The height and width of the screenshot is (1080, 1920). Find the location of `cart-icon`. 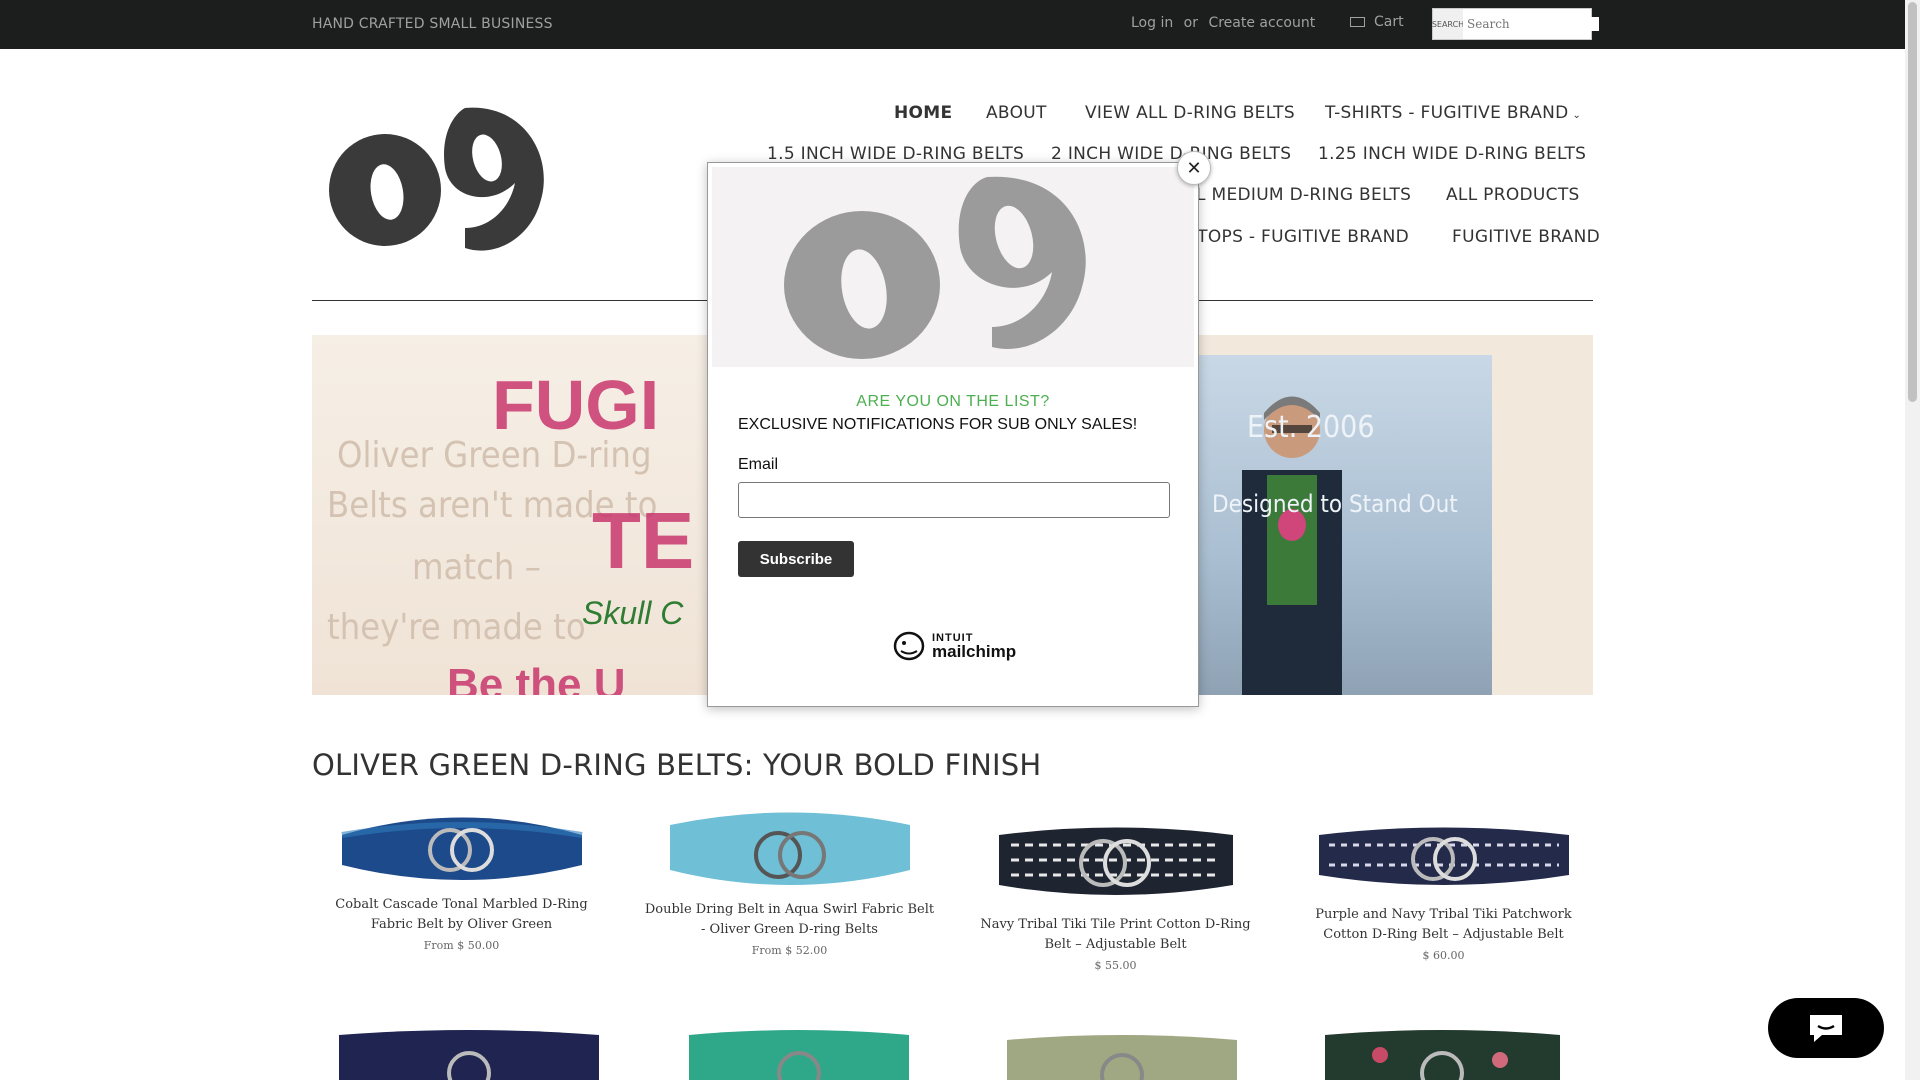

cart-icon is located at coordinates (1358, 22).